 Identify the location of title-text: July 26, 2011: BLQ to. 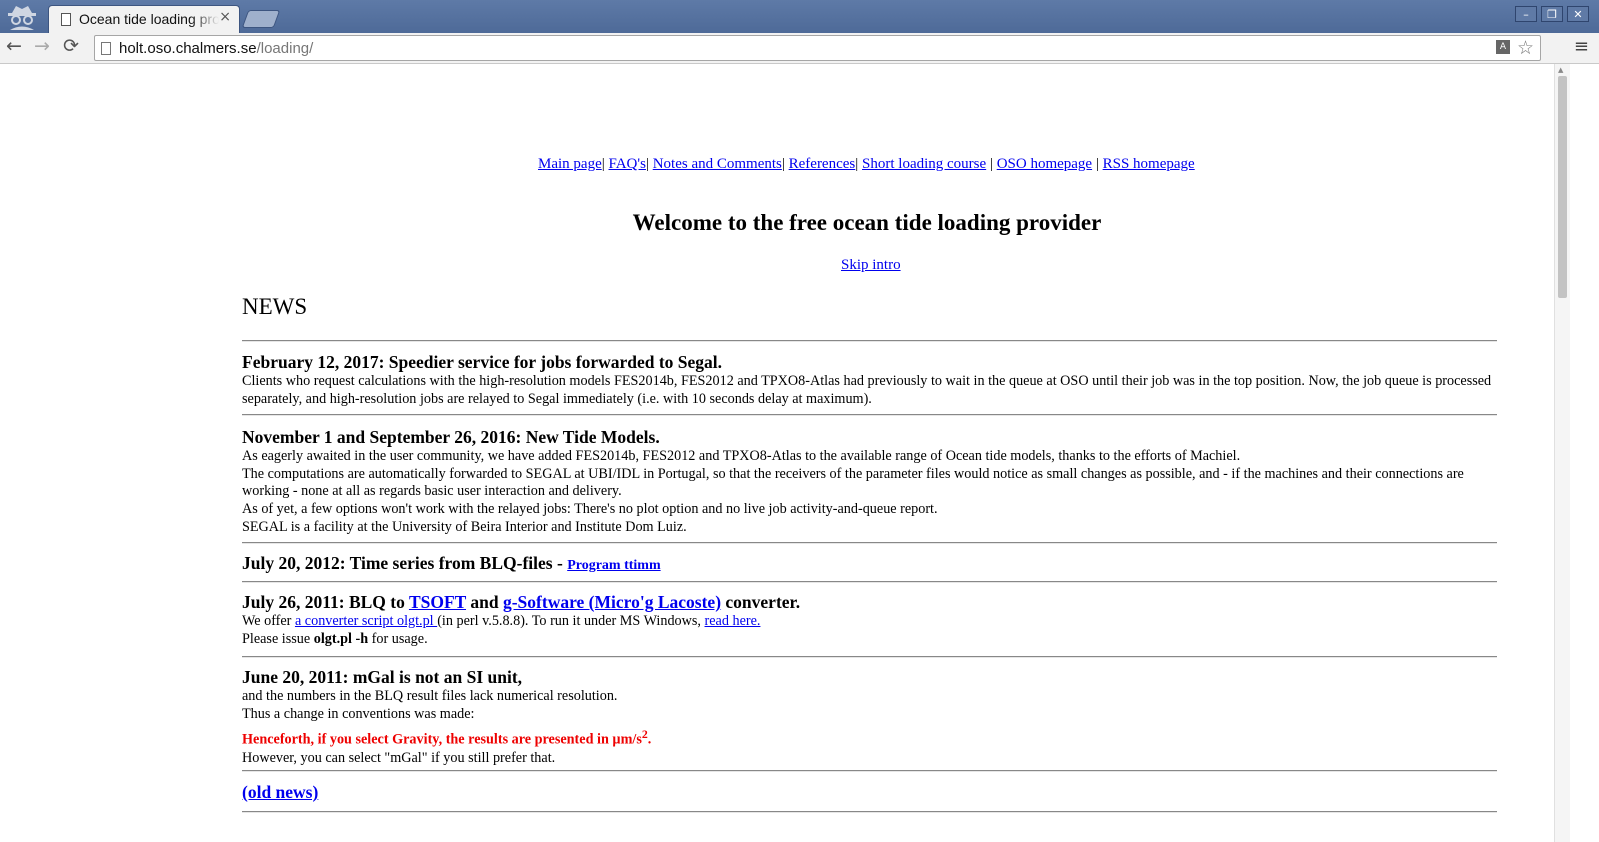
(325, 602).